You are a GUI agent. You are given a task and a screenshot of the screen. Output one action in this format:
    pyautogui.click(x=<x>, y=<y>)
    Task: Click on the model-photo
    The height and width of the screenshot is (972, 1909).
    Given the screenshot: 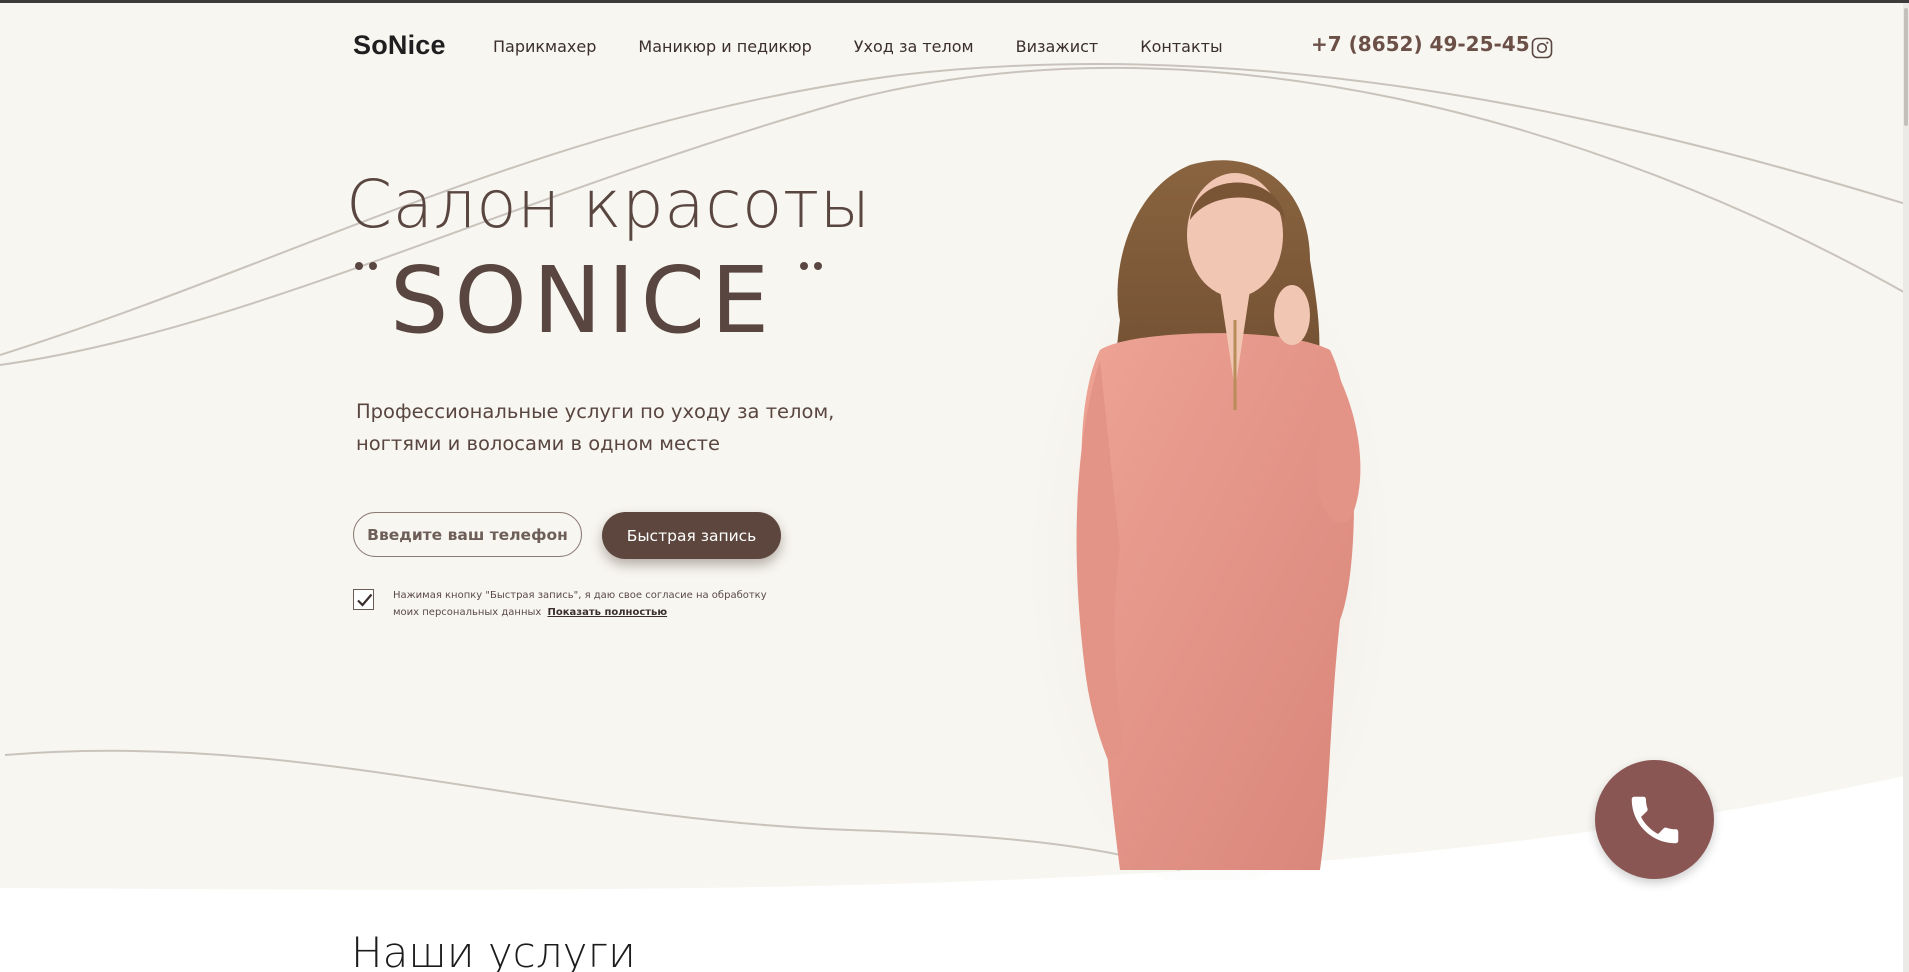 What is the action you would take?
    pyautogui.click(x=1210, y=520)
    